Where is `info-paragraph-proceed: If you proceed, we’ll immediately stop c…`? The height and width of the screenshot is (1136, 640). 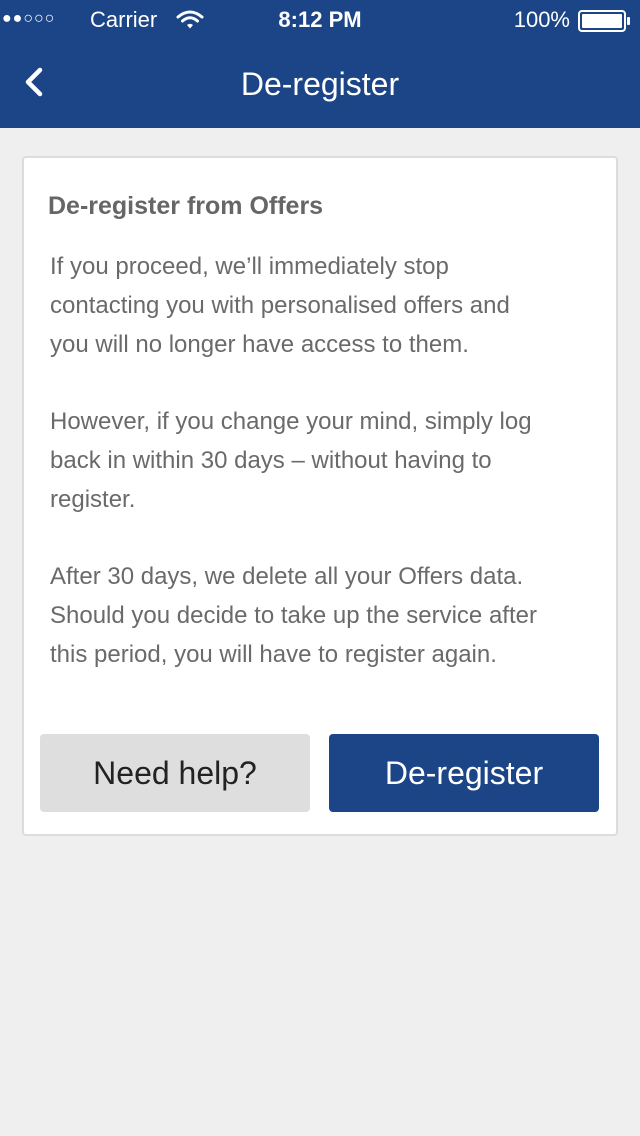 info-paragraph-proceed: If you proceed, we’ll immediately stop c… is located at coordinates (280, 305).